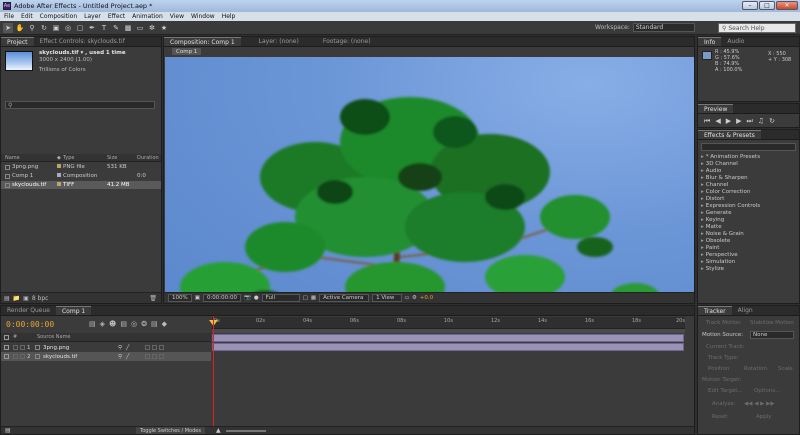  What do you see at coordinates (81, 176) in the screenshot?
I see `project-item: Comp 1 Composition 0:0` at bounding box center [81, 176].